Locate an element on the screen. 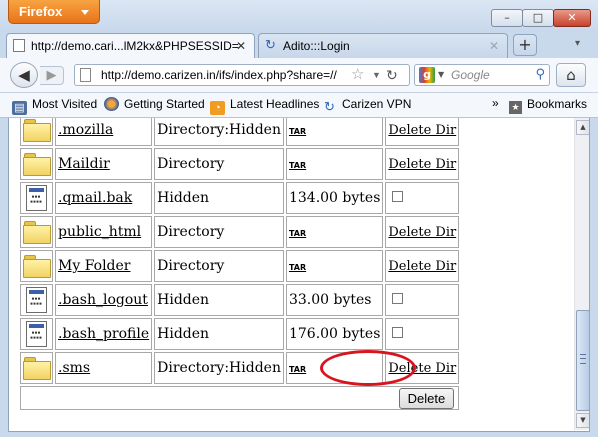 The image size is (598, 437). scroll-up-button: ▲ is located at coordinates (582, 127).